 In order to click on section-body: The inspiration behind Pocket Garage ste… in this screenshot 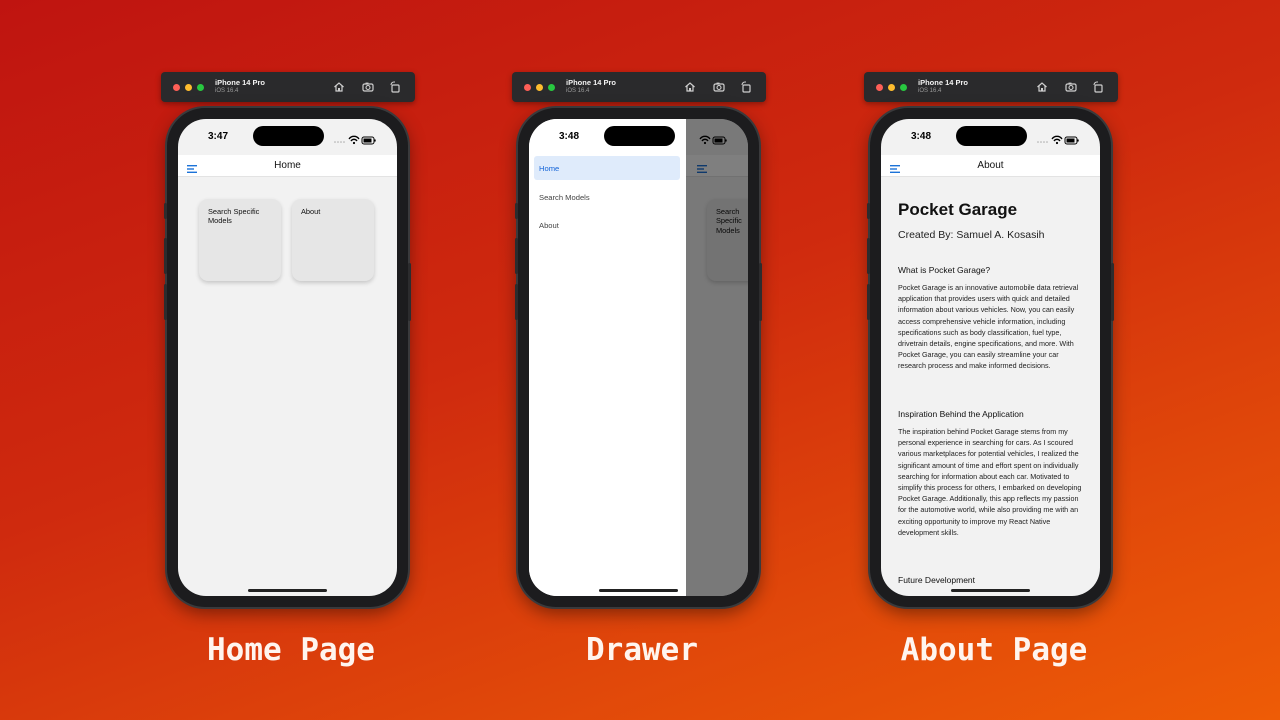, I will do `click(990, 482)`.